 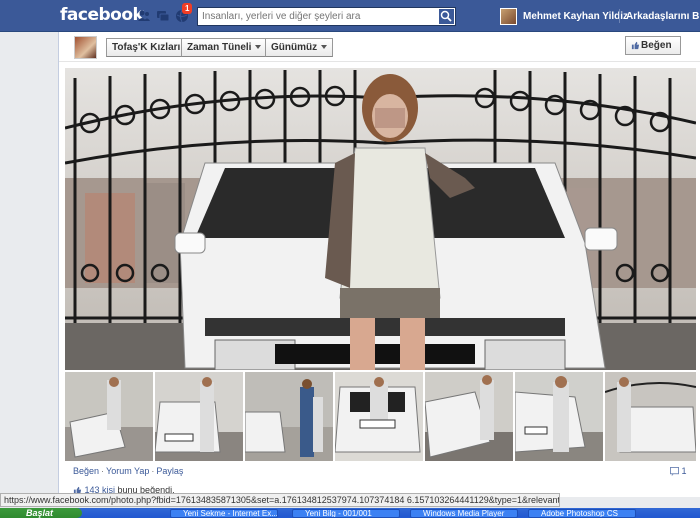 What do you see at coordinates (674, 472) in the screenshot?
I see `comment-icon` at bounding box center [674, 472].